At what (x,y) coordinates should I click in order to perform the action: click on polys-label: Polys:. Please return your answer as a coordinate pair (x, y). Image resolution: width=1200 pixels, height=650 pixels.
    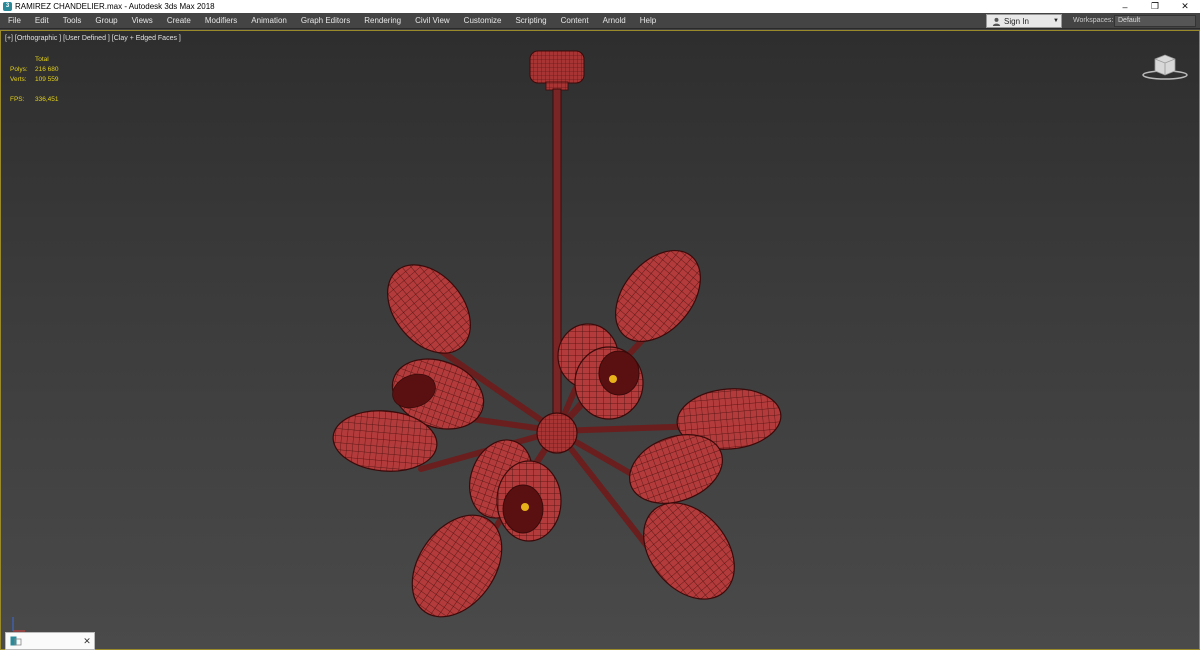
    Looking at the image, I should click on (19, 69).